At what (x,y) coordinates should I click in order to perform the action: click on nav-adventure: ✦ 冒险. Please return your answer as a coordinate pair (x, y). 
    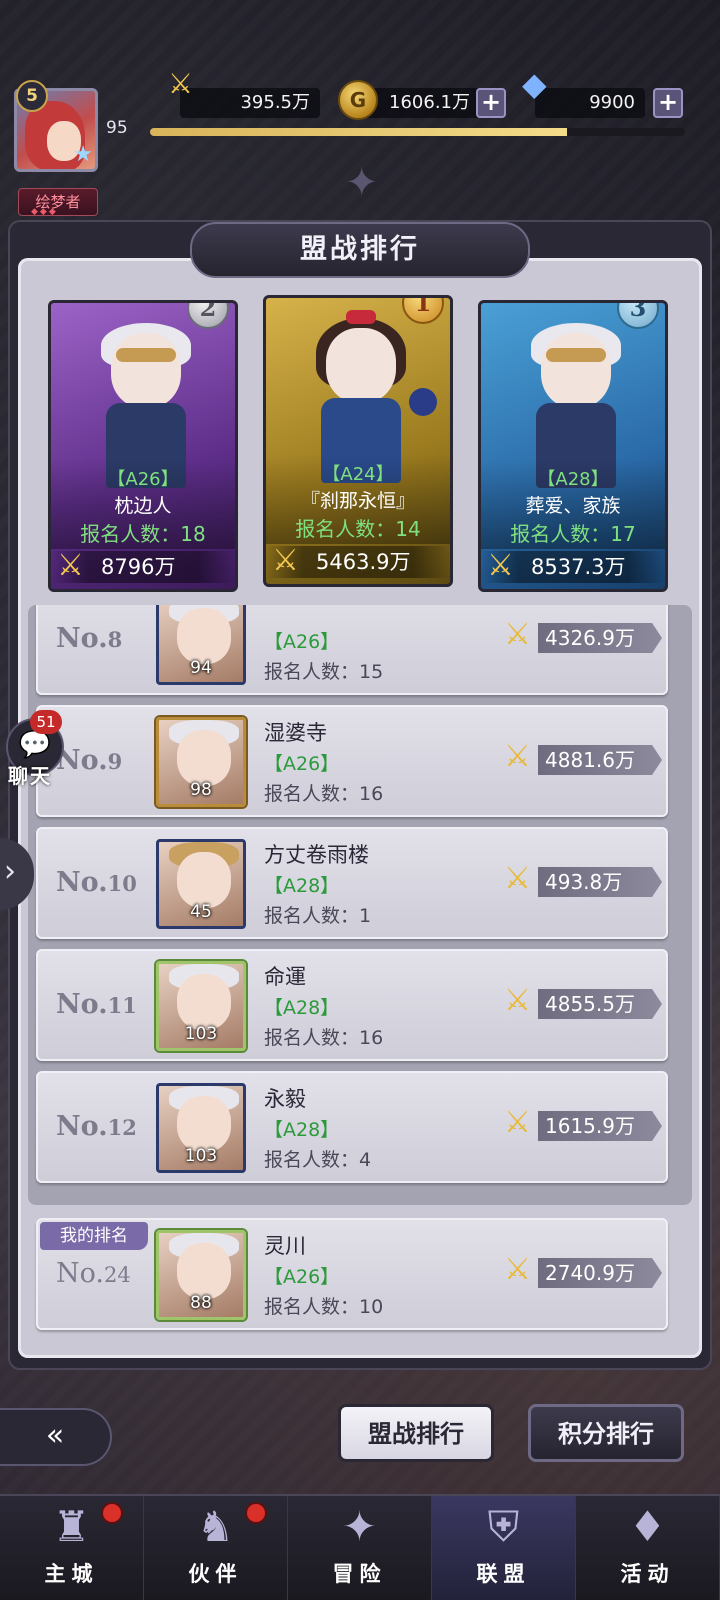
    Looking at the image, I should click on (360, 1548).